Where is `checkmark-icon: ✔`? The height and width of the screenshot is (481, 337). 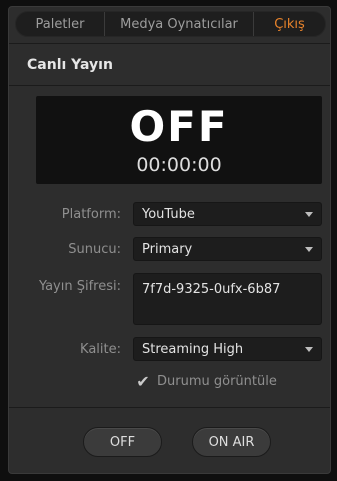
checkmark-icon: ✔ is located at coordinates (143, 381).